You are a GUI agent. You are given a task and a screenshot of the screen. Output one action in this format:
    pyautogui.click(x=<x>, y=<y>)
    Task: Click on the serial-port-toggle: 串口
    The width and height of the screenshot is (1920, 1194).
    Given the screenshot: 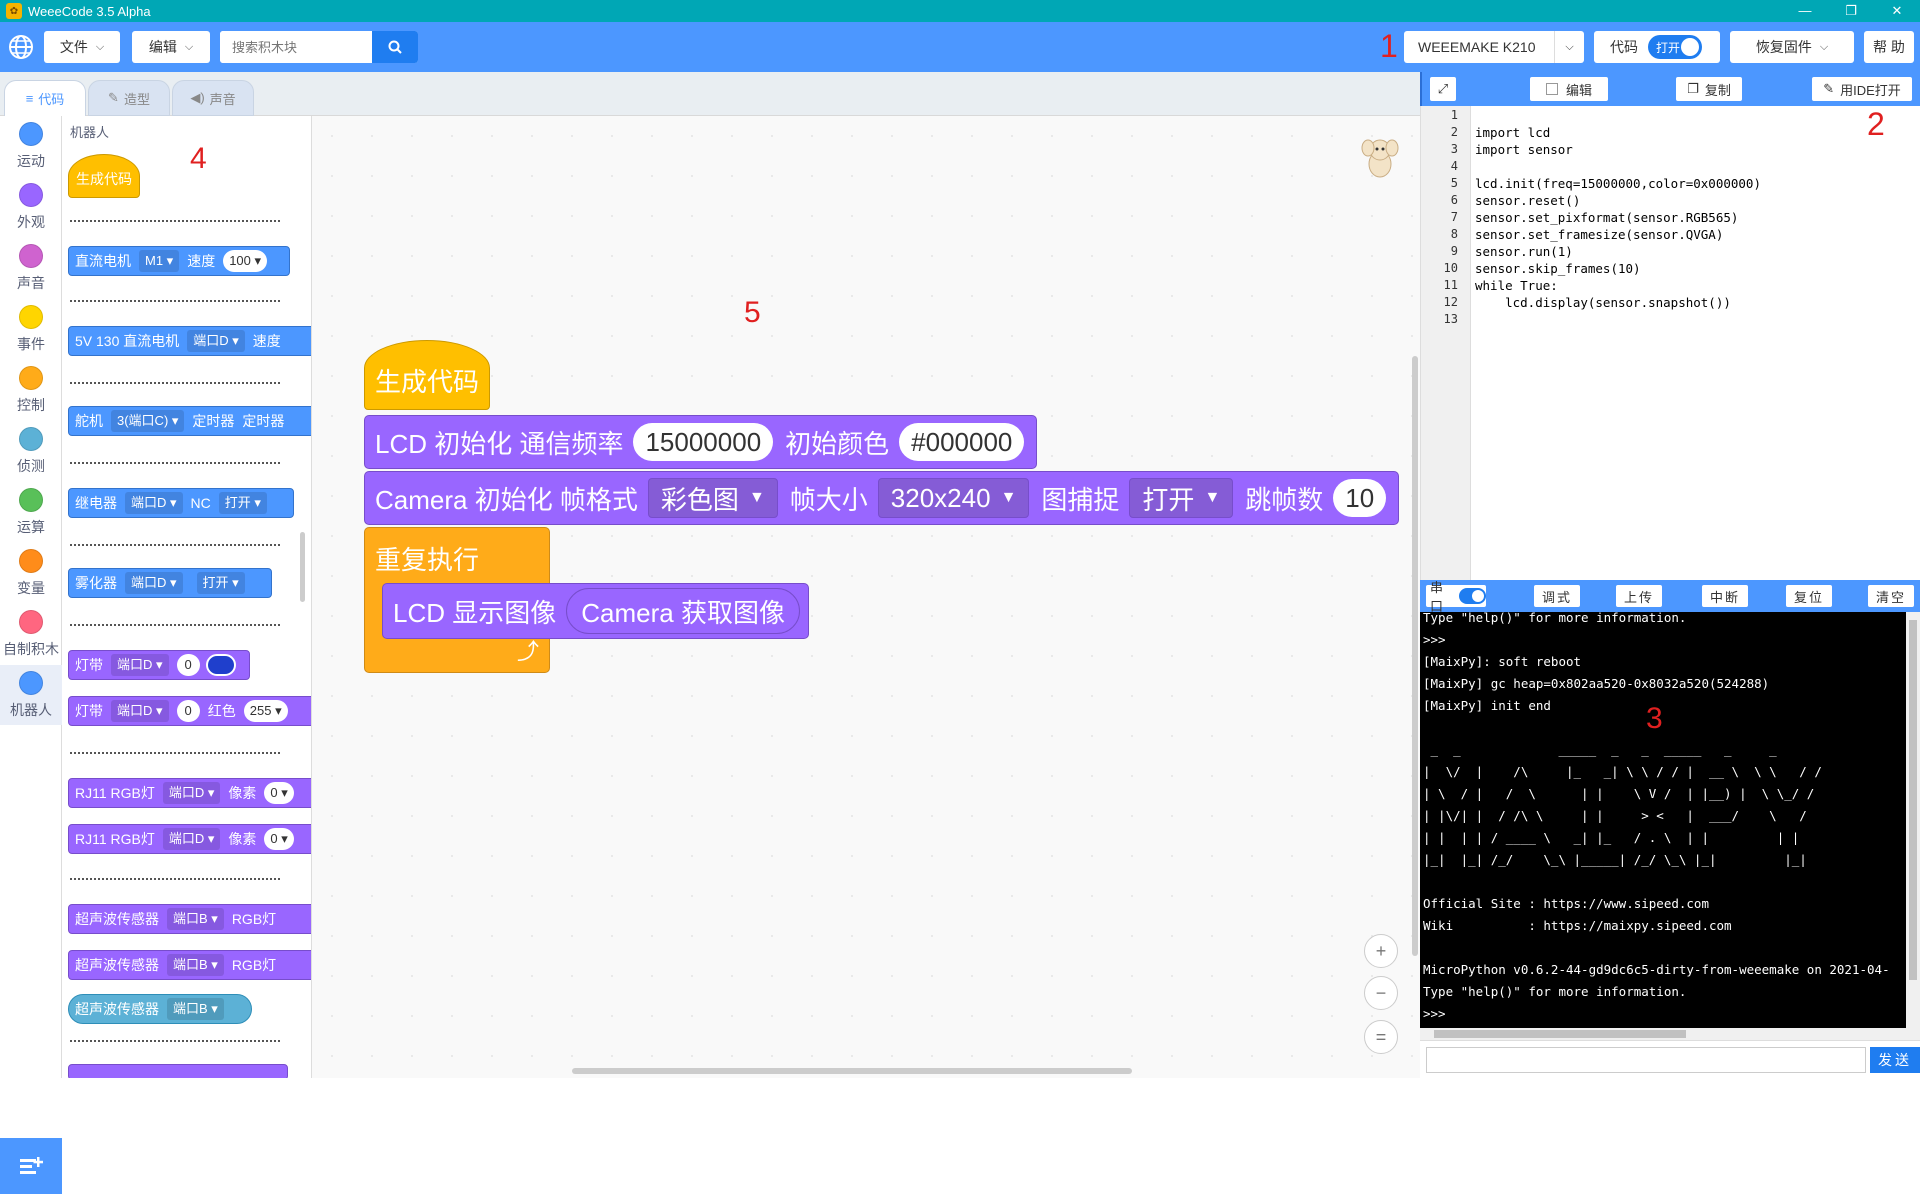 What is the action you would take?
    pyautogui.click(x=1456, y=597)
    